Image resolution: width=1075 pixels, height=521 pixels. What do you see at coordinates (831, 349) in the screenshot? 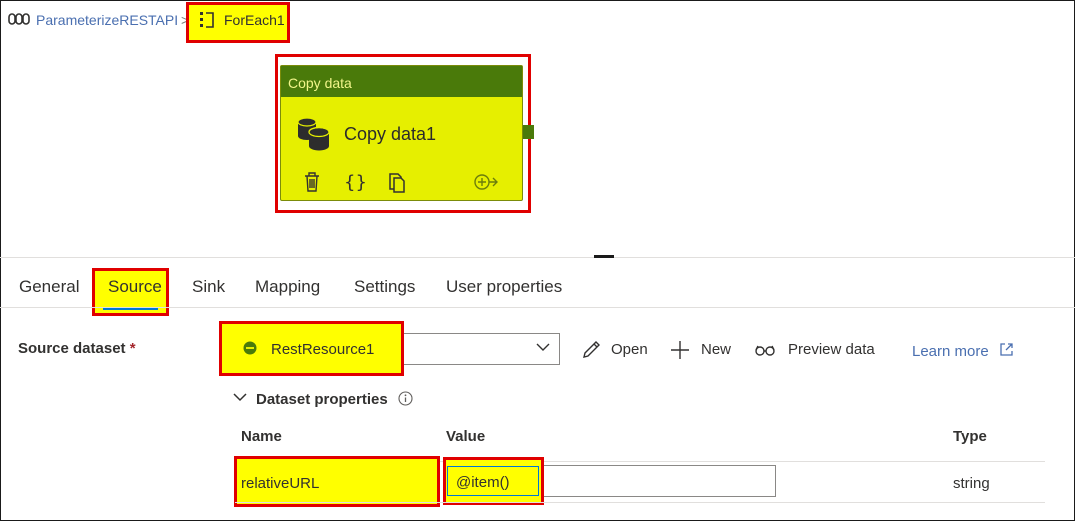
I see `preview-data-button: Preview data` at bounding box center [831, 349].